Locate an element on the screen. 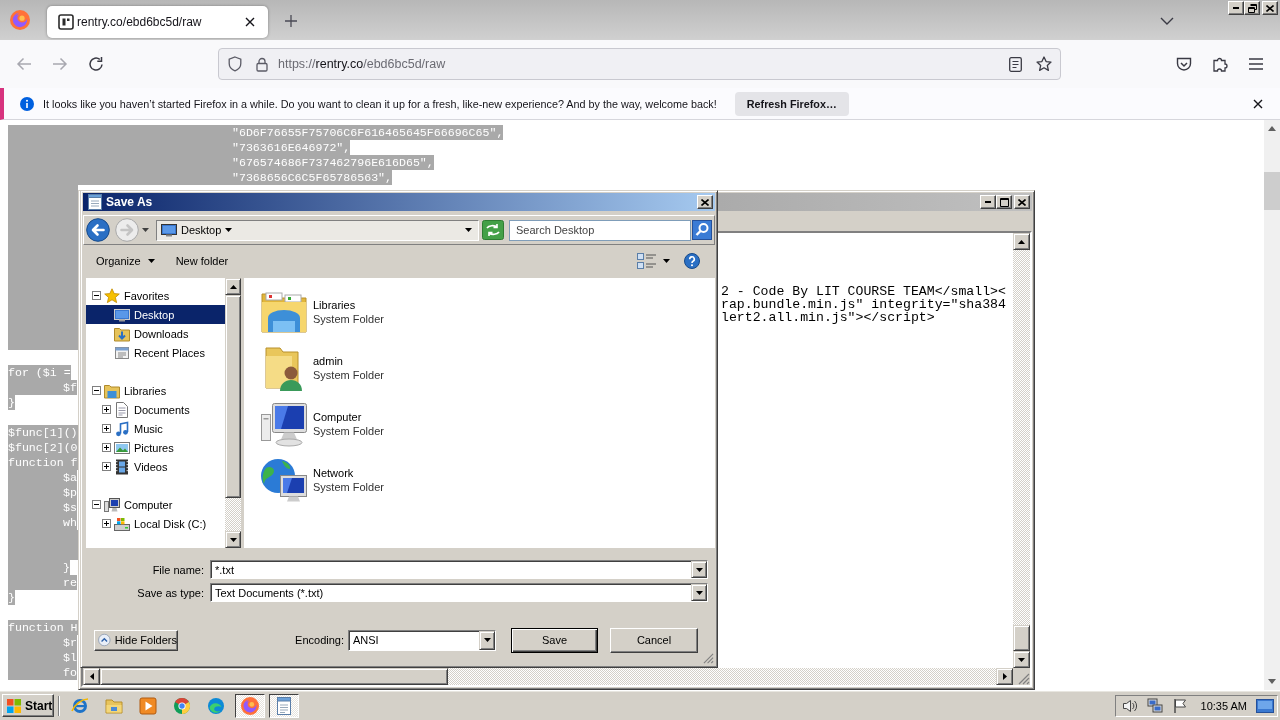 The height and width of the screenshot is (720, 1280). hide-folders-button: Hide Folders is located at coordinates (136, 640).